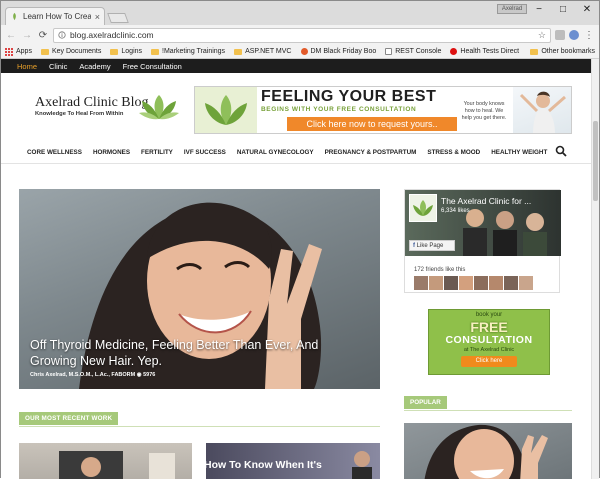  Describe the element at coordinates (440, 270) in the screenshot. I see `facebook-friends-text: 172 friends like this` at that location.